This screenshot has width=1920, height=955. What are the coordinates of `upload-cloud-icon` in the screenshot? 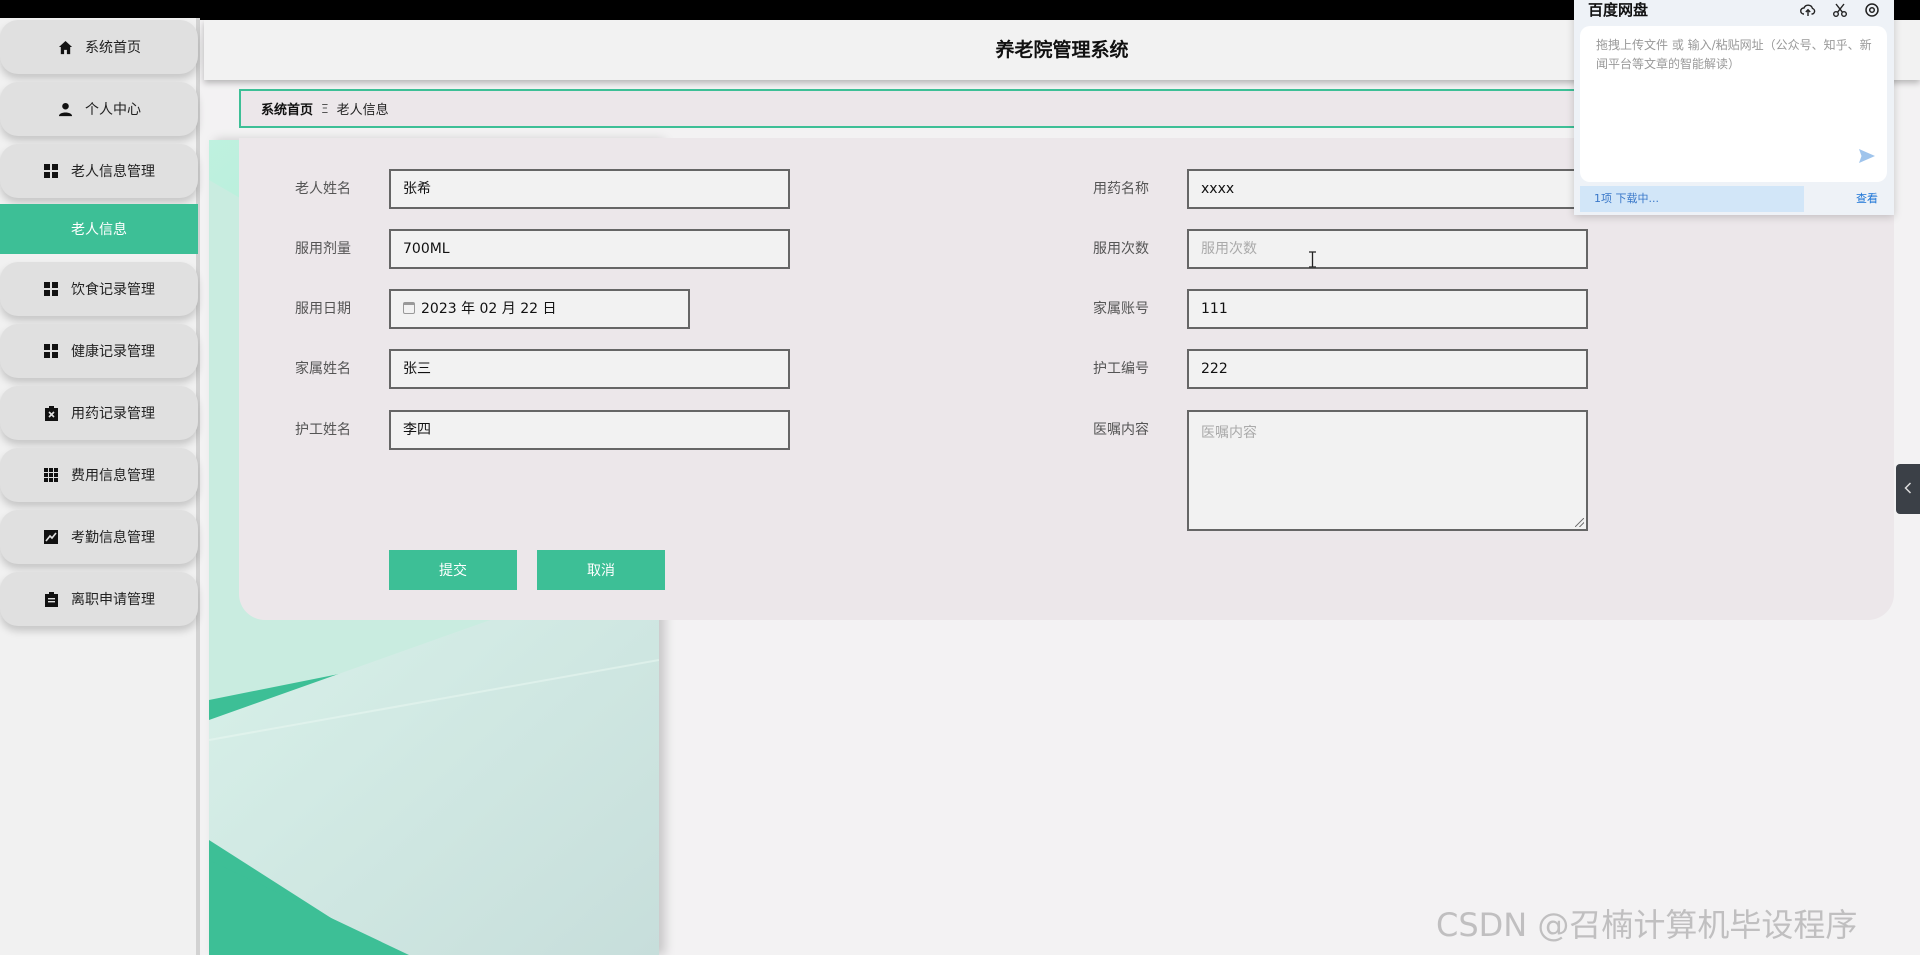 It's located at (1808, 10).